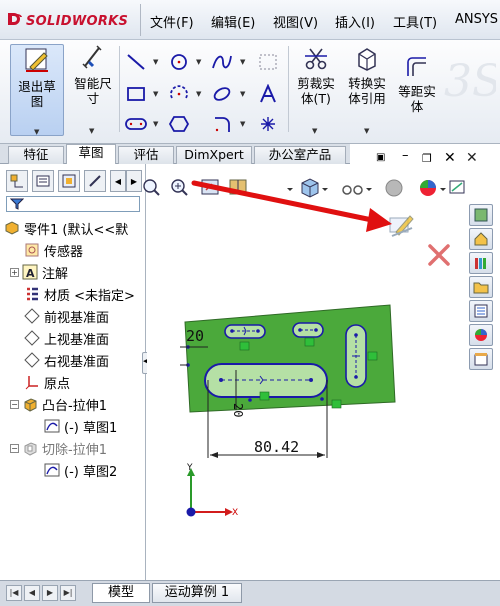 This screenshot has width=500, height=606. What do you see at coordinates (295, 21) in the screenshot?
I see `menu-view: 视图(V)` at bounding box center [295, 21].